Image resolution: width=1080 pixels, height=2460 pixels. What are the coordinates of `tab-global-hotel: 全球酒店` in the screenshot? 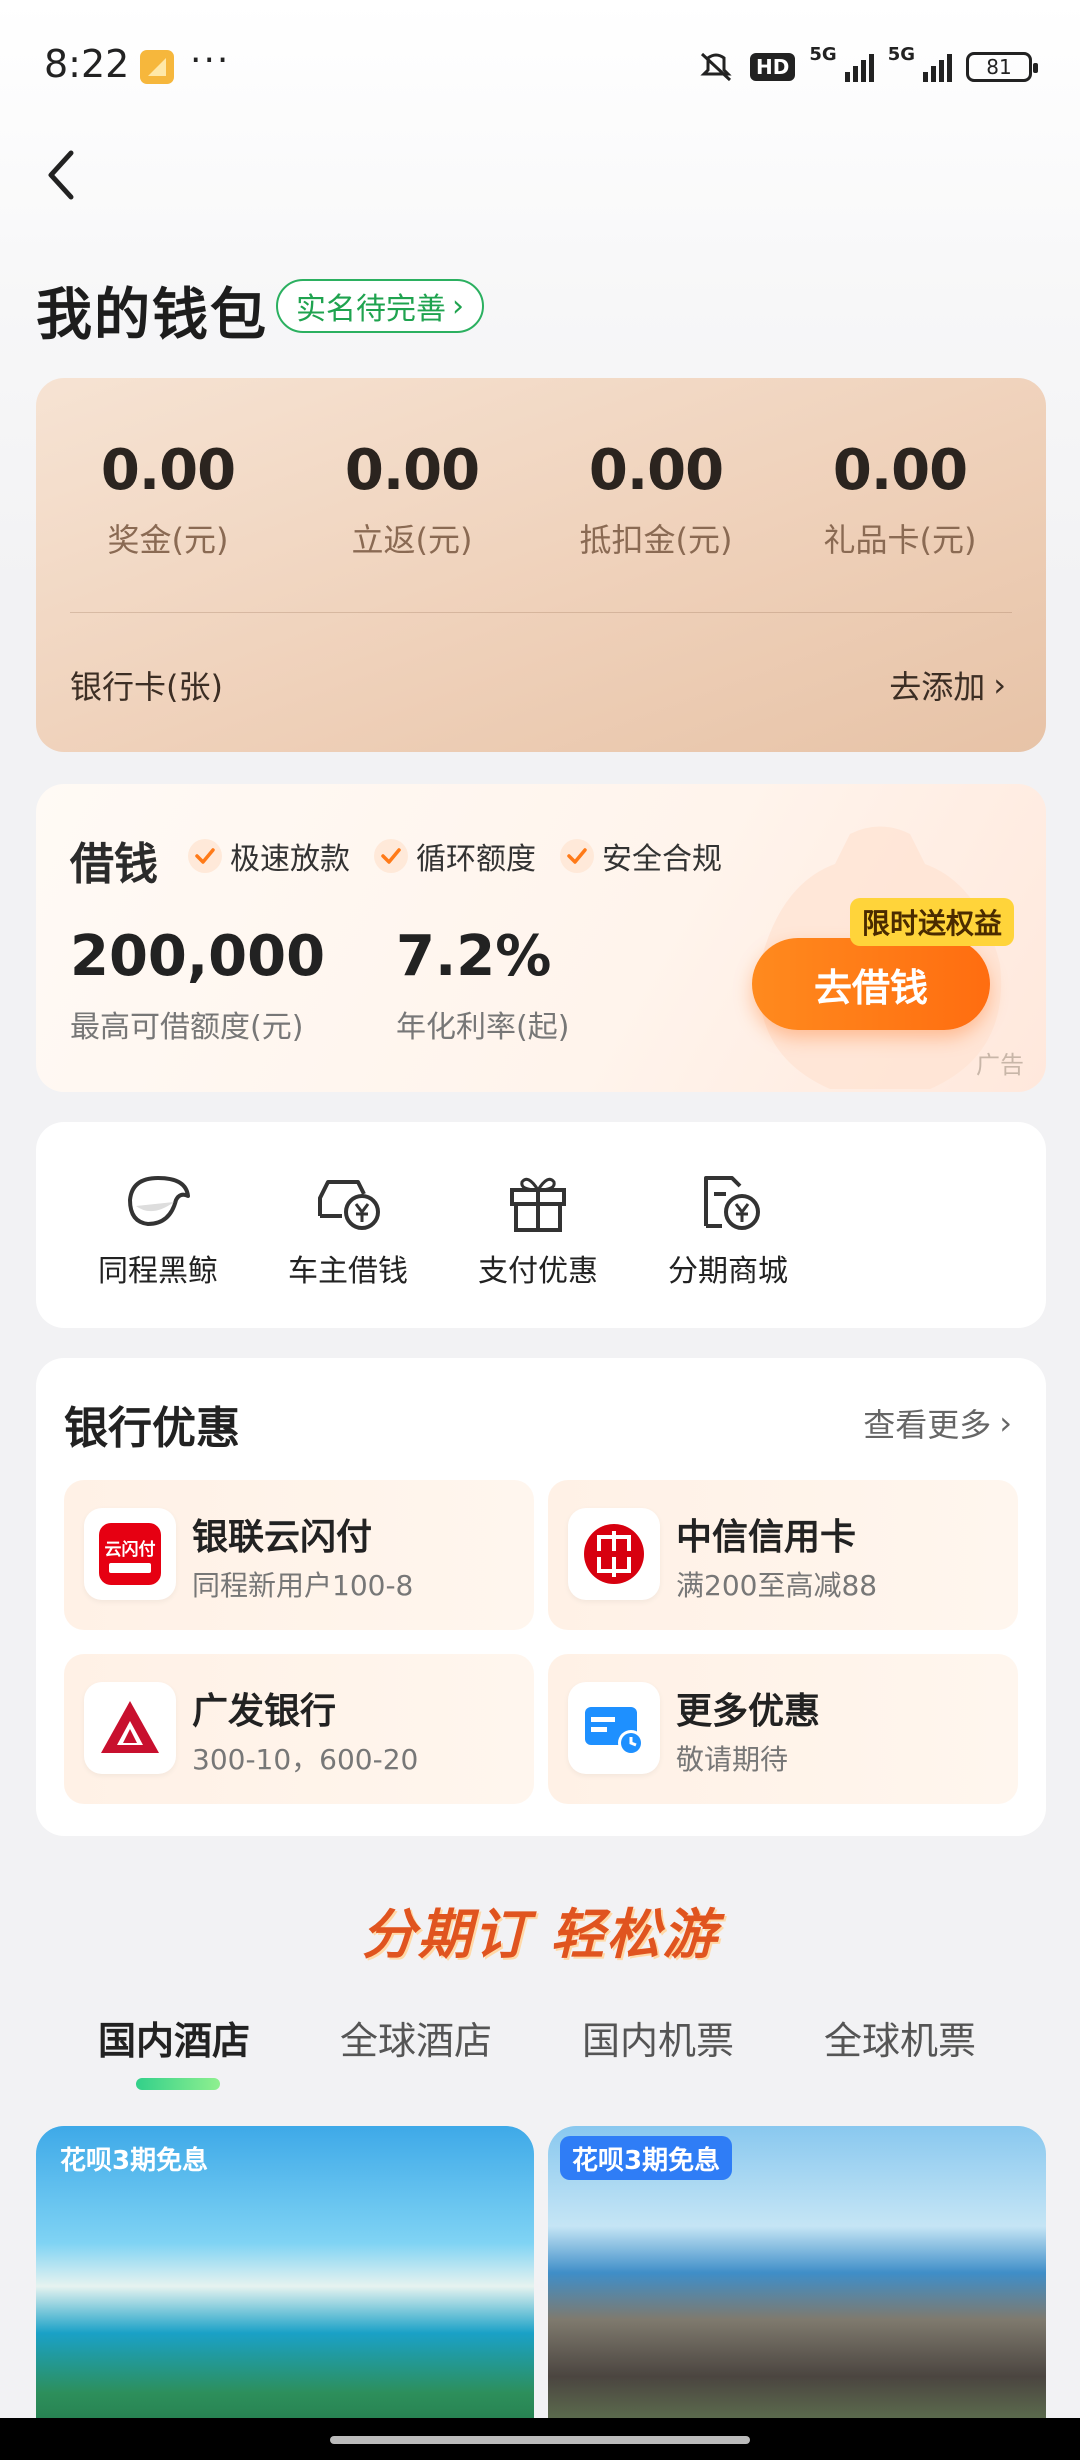 It's located at (416, 2037).